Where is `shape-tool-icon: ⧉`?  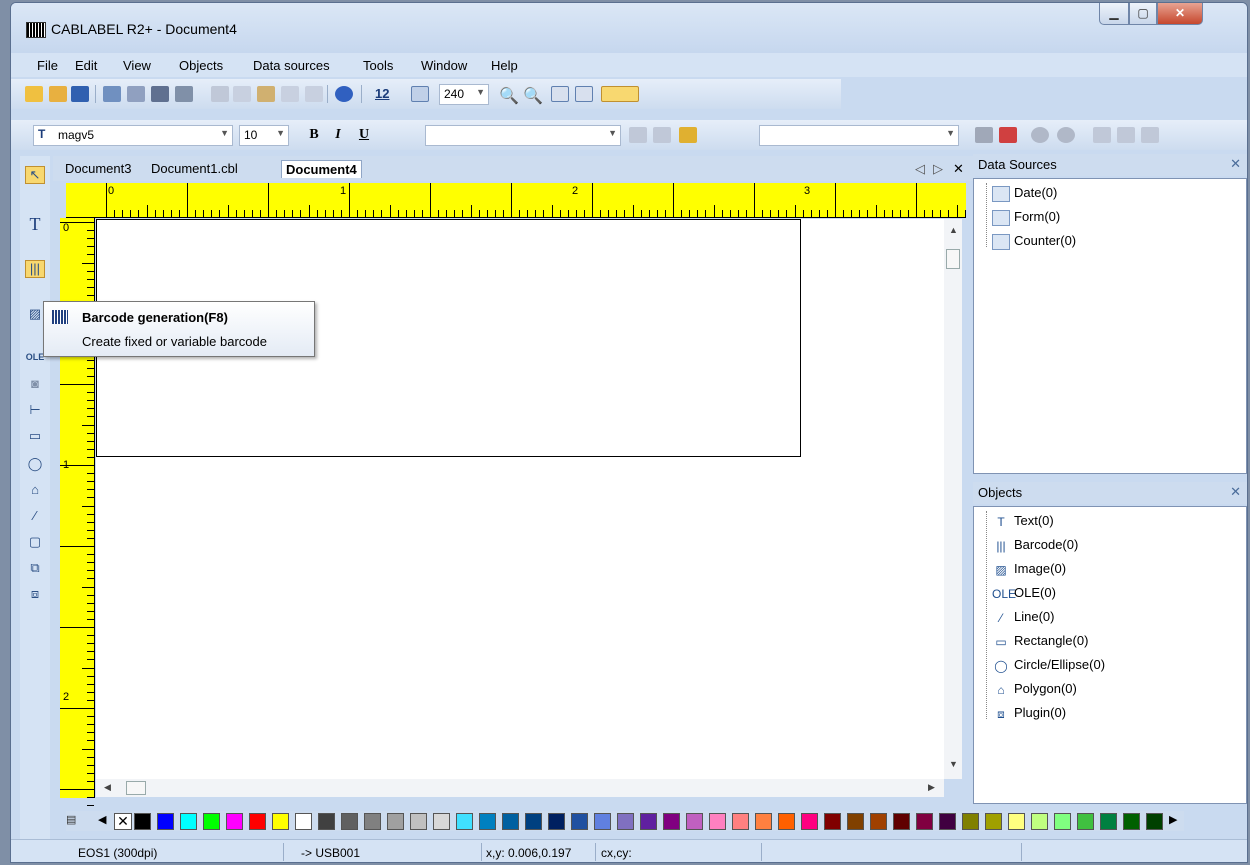
shape-tool-icon: ⧉ is located at coordinates (35, 569).